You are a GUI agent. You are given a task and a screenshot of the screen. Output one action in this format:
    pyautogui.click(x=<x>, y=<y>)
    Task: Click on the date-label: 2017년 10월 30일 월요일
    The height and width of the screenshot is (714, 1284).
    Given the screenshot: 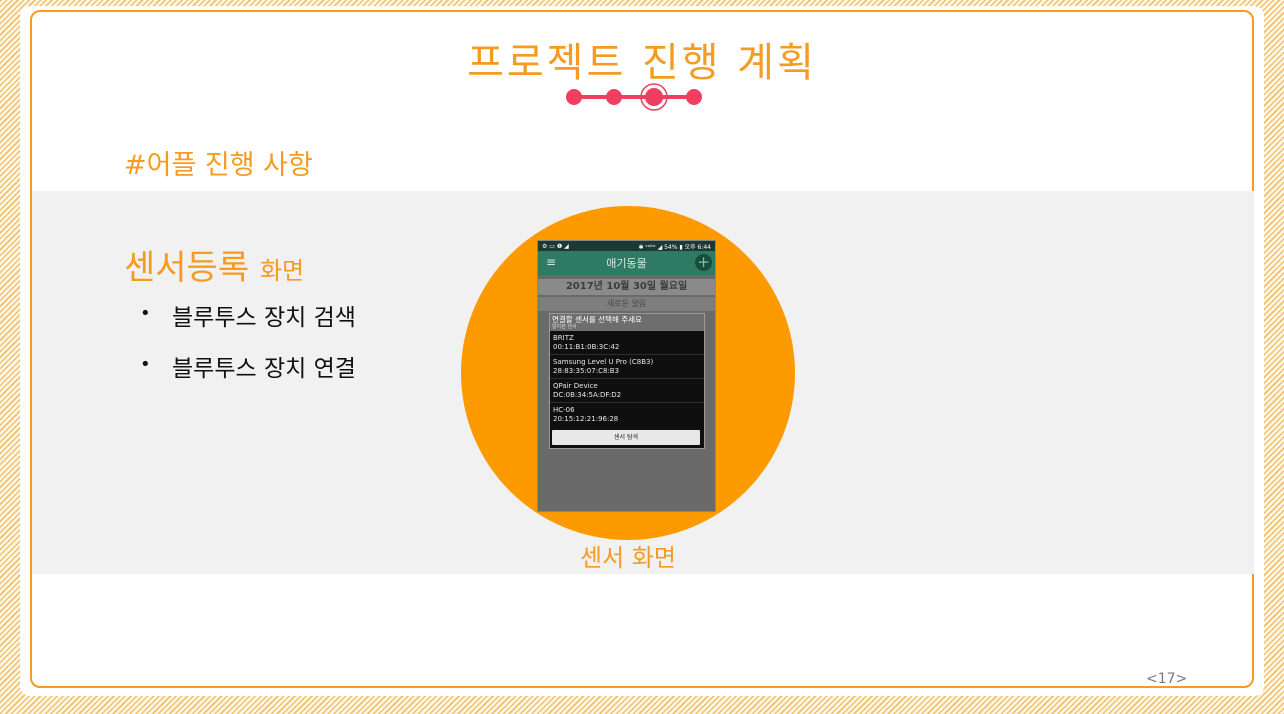 What is the action you would take?
    pyautogui.click(x=626, y=287)
    